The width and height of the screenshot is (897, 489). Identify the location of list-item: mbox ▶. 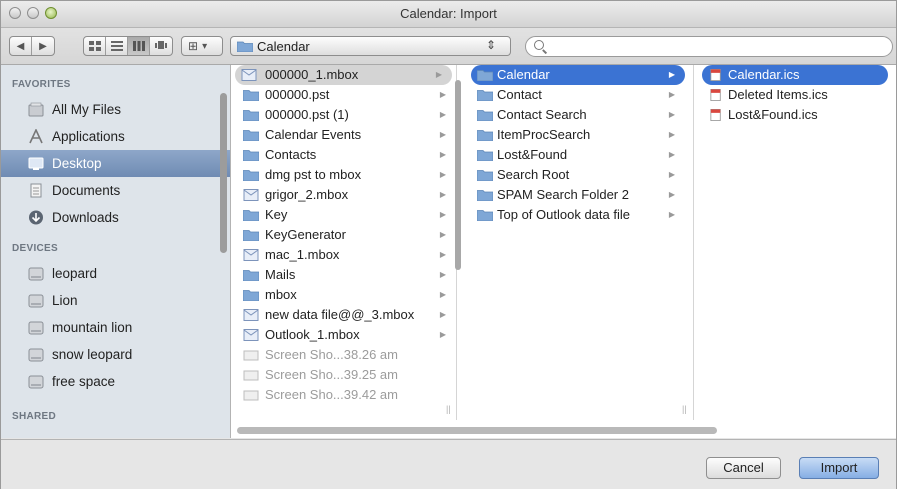
(343, 295).